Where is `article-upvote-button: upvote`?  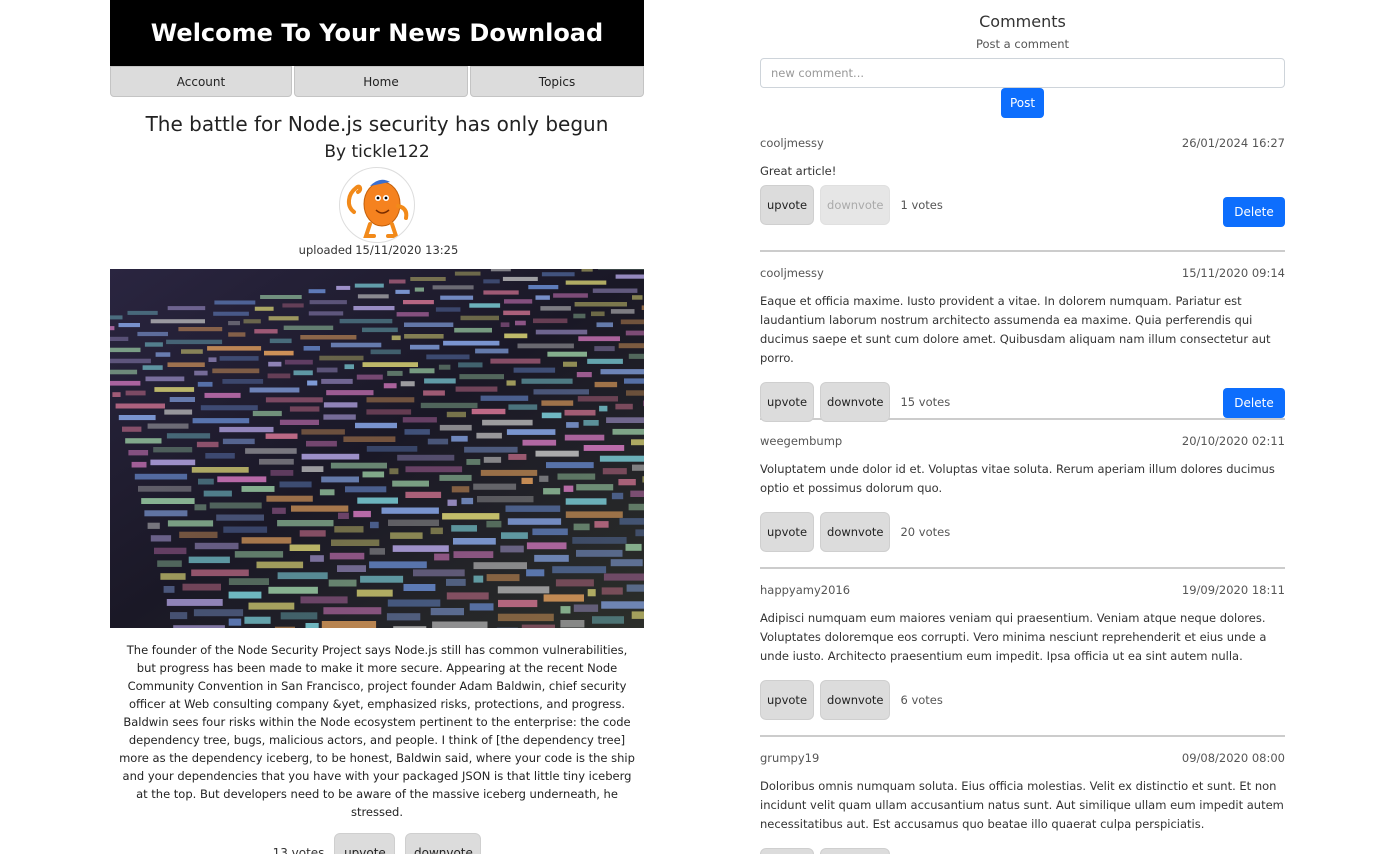
article-upvote-button: upvote is located at coordinates (365, 843).